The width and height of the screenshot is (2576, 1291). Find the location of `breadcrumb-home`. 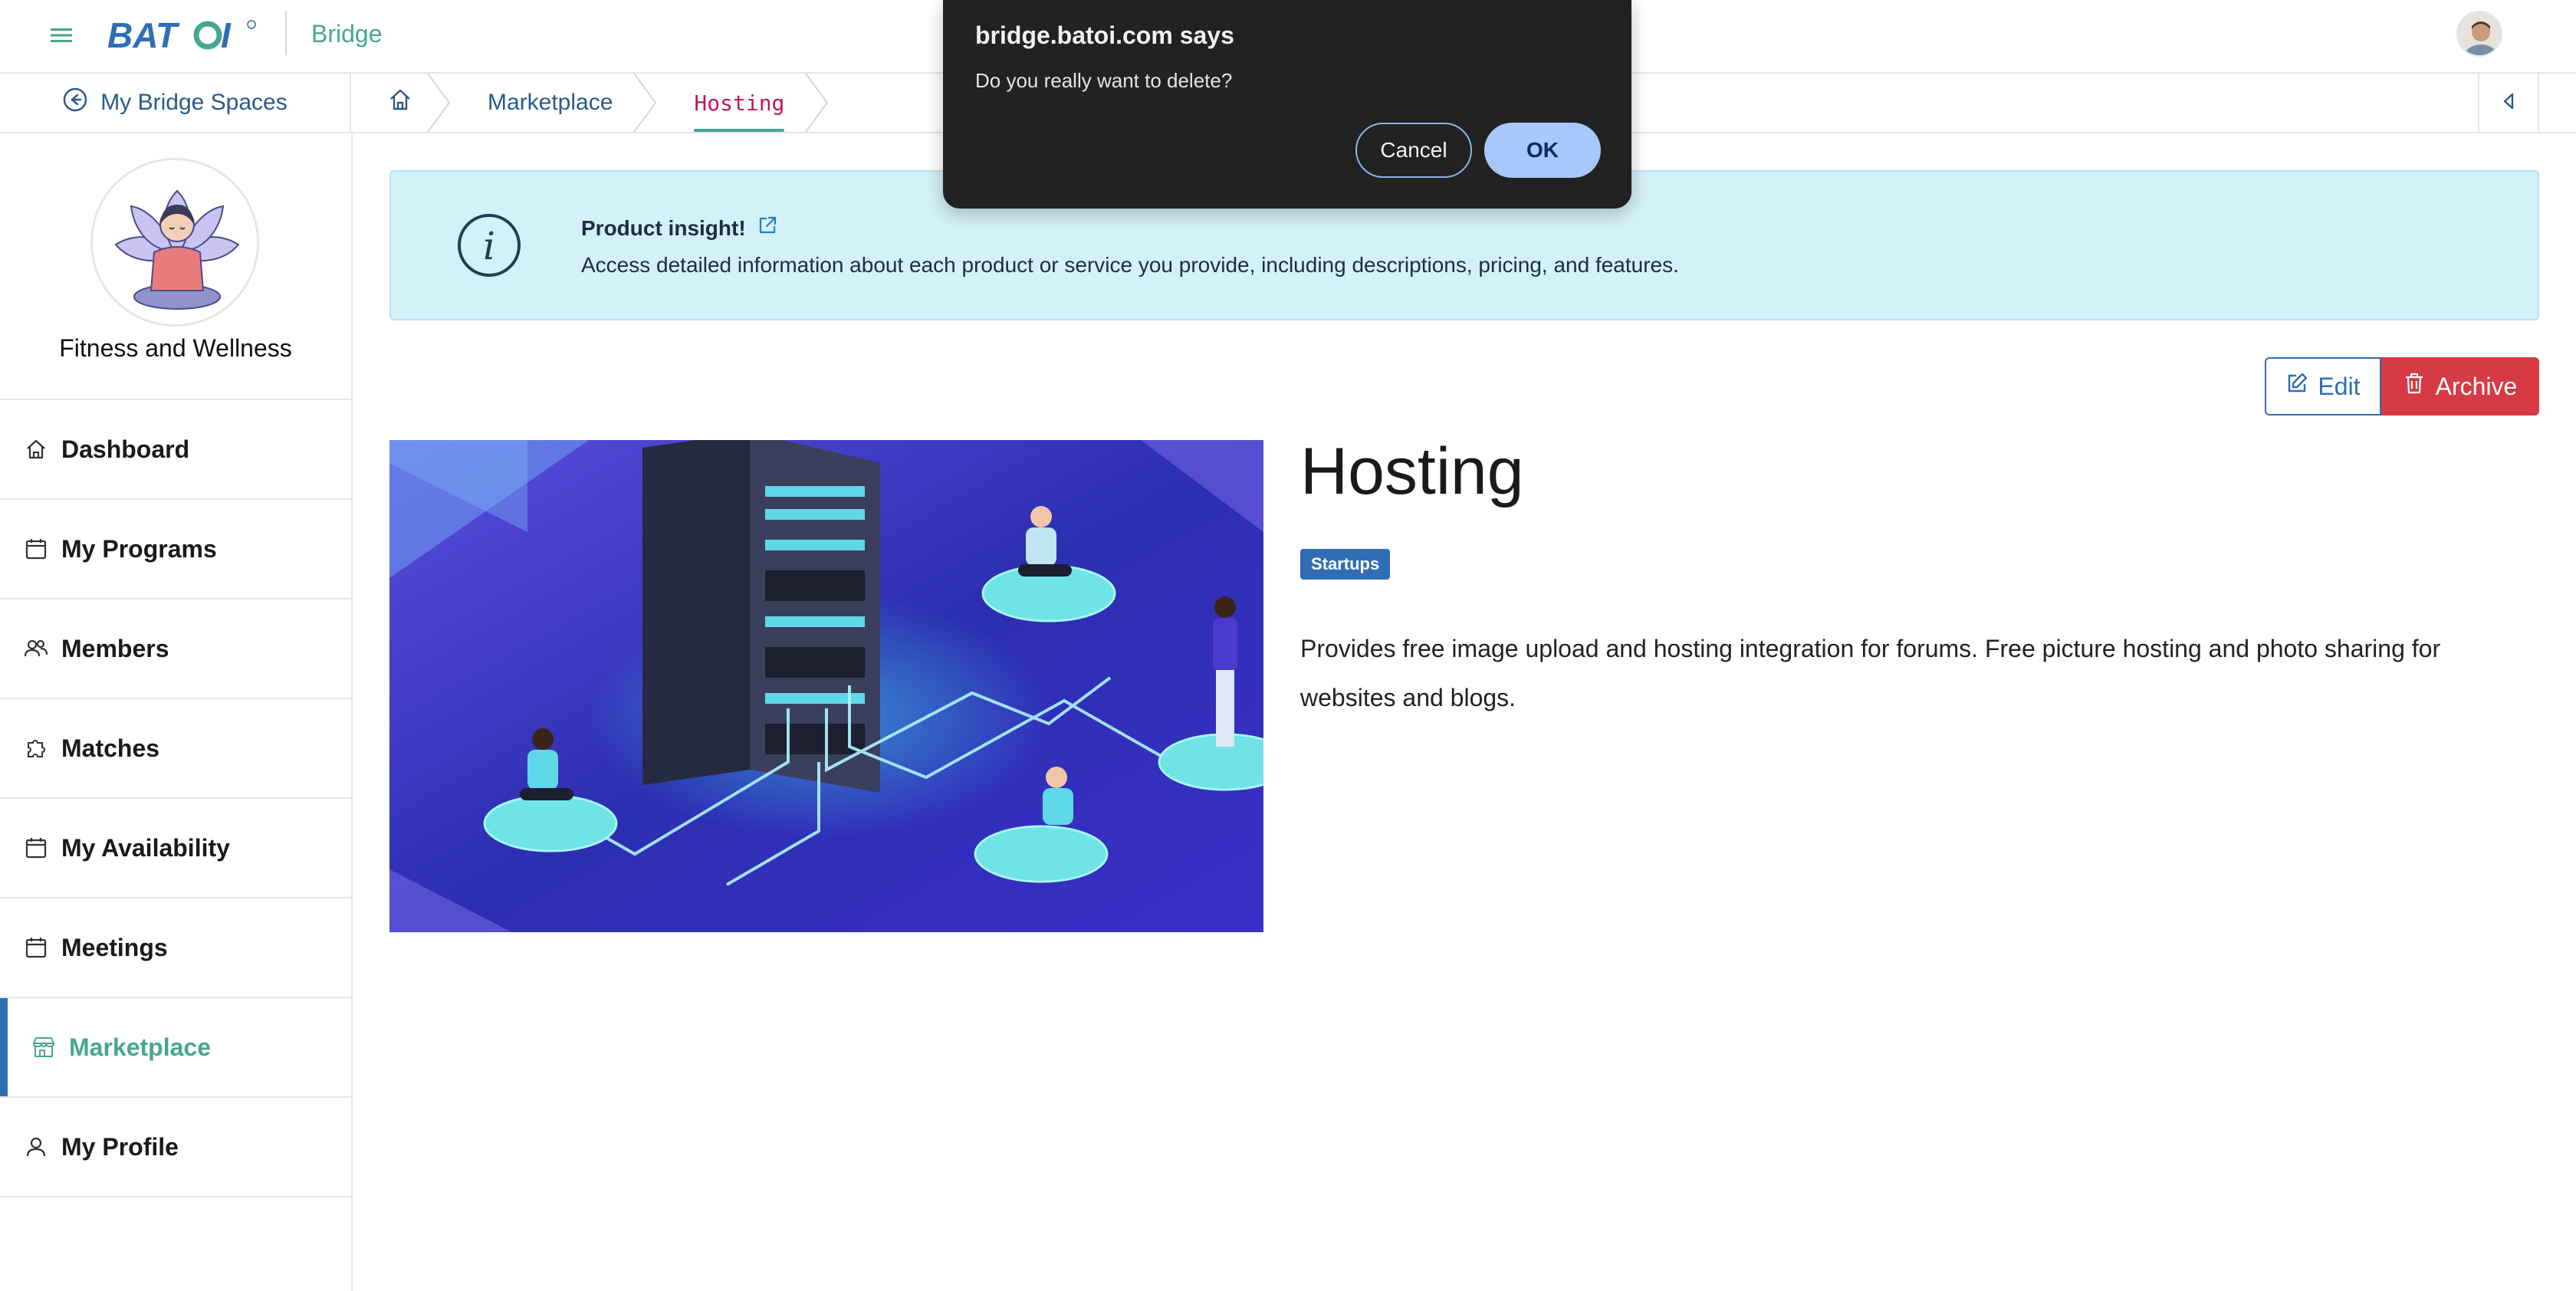

breadcrumb-home is located at coordinates (402, 103).